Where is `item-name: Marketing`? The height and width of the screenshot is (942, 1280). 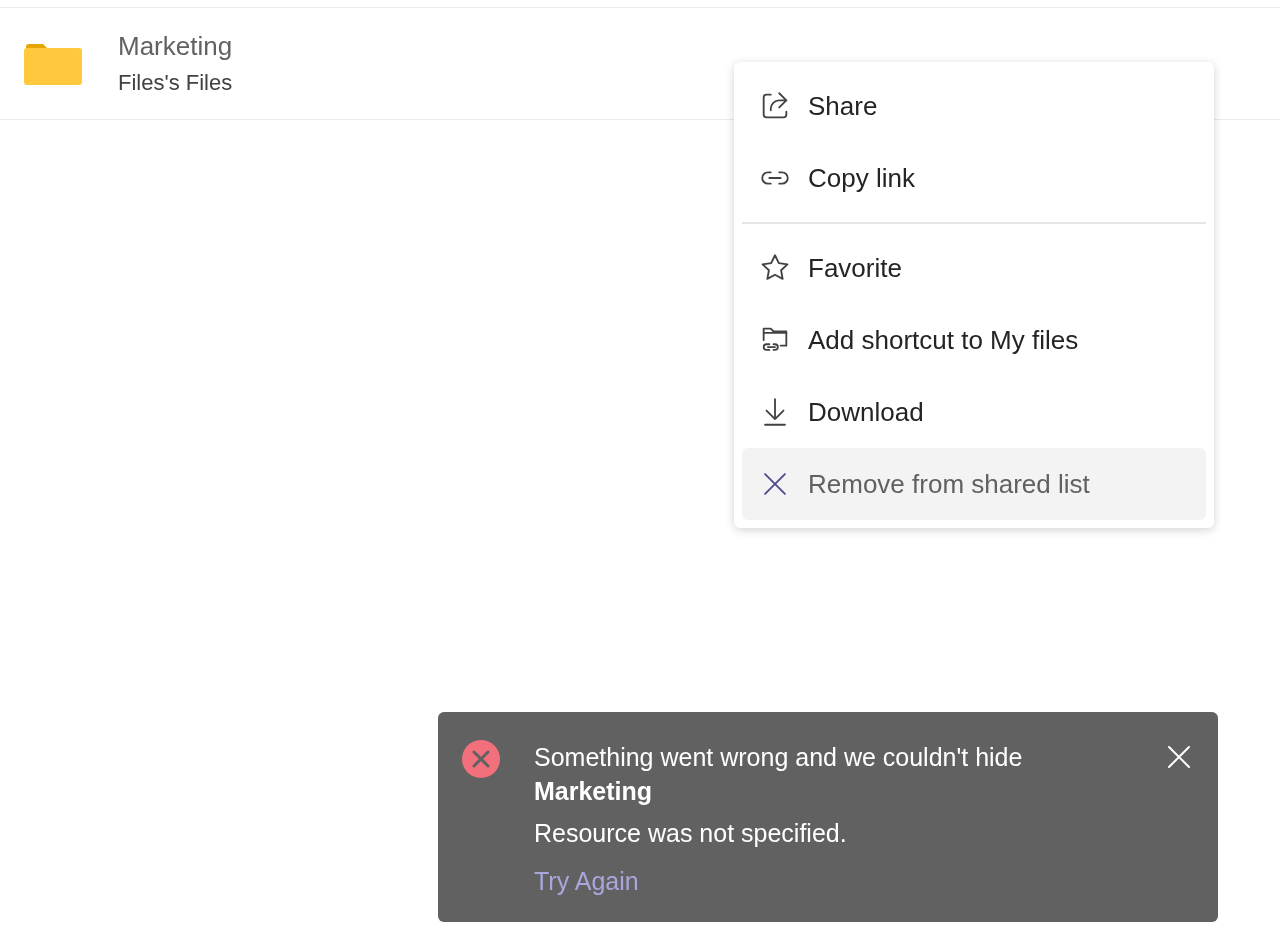 item-name: Marketing is located at coordinates (594, 791).